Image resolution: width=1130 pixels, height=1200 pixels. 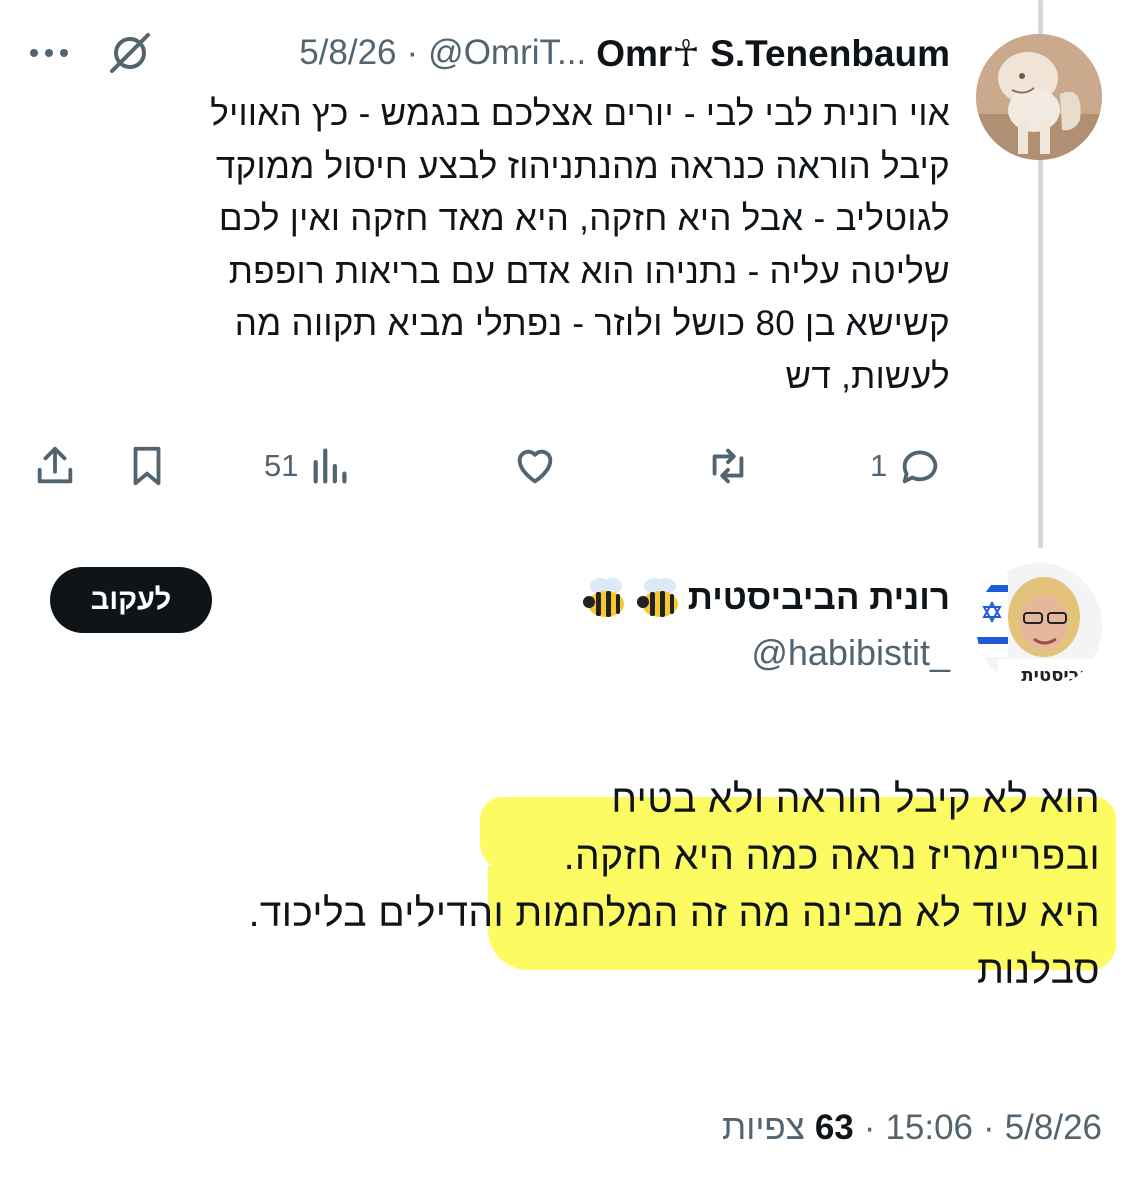 I want to click on main-tweet-meta: צפיות 63 · 15:06 · 5/8/26, so click(x=912, y=1128).